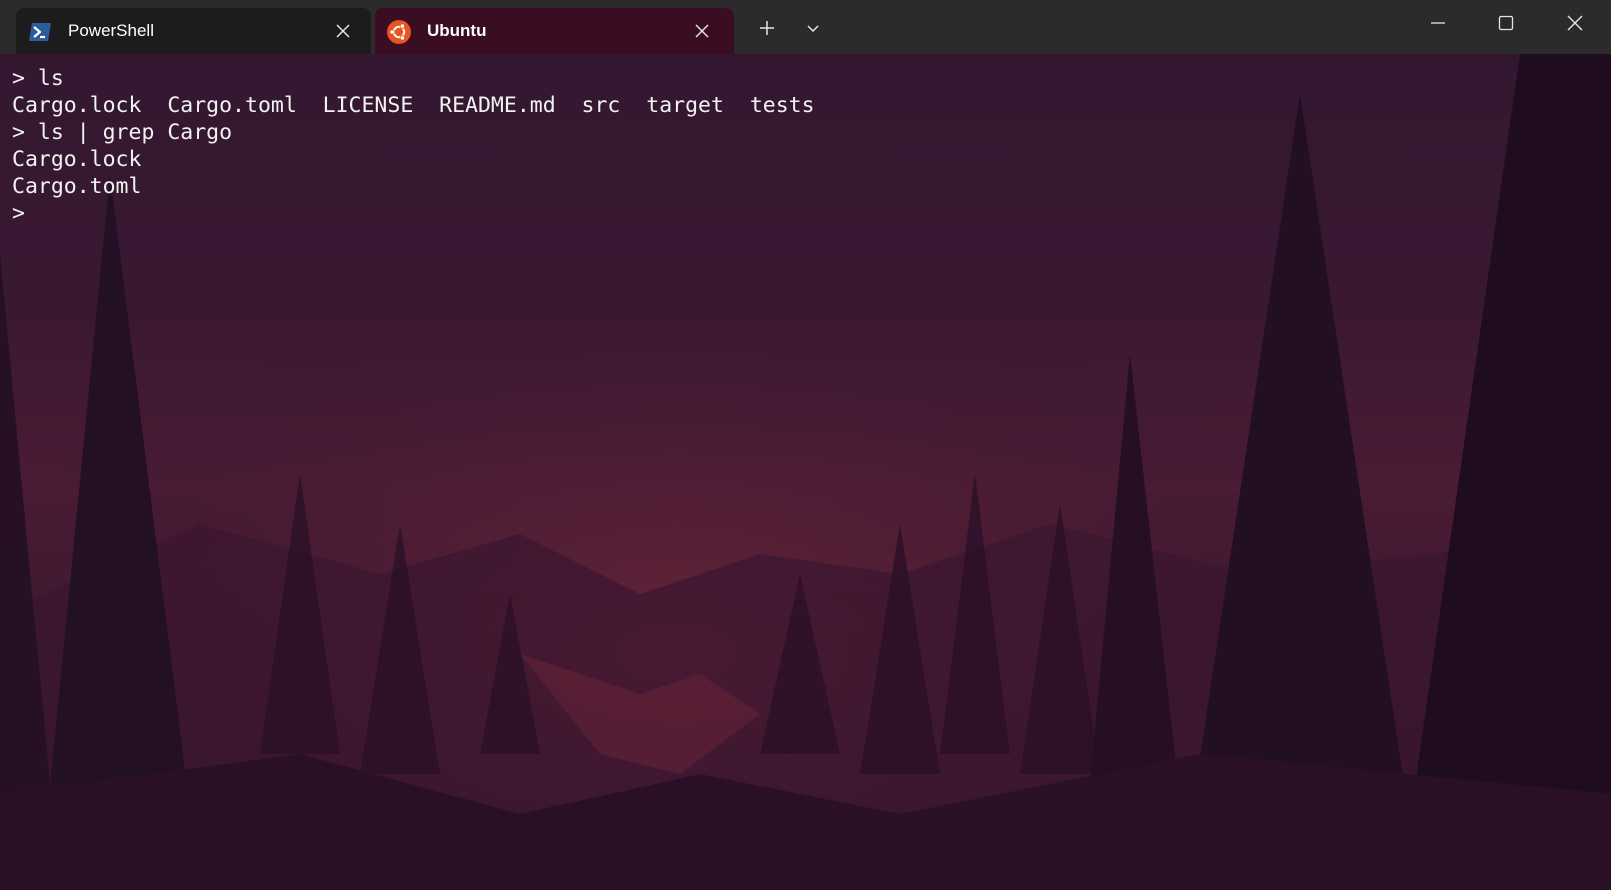 Image resolution: width=1611 pixels, height=890 pixels. Describe the element at coordinates (111, 30) in the screenshot. I see `tab-label: PowerShell` at that location.